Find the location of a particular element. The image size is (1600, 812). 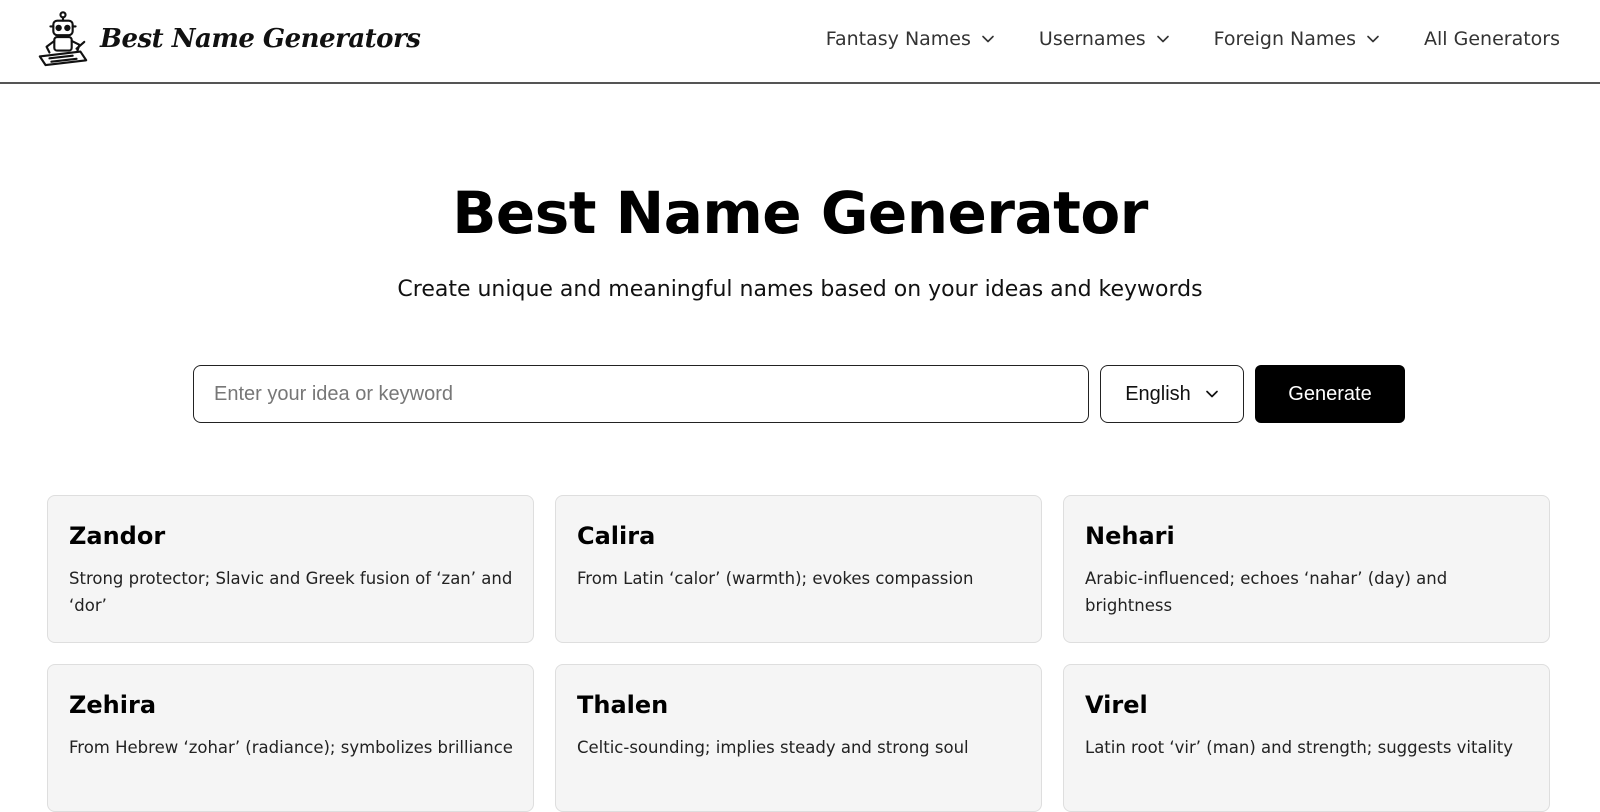

name-card-title: Zehira is located at coordinates (113, 705).